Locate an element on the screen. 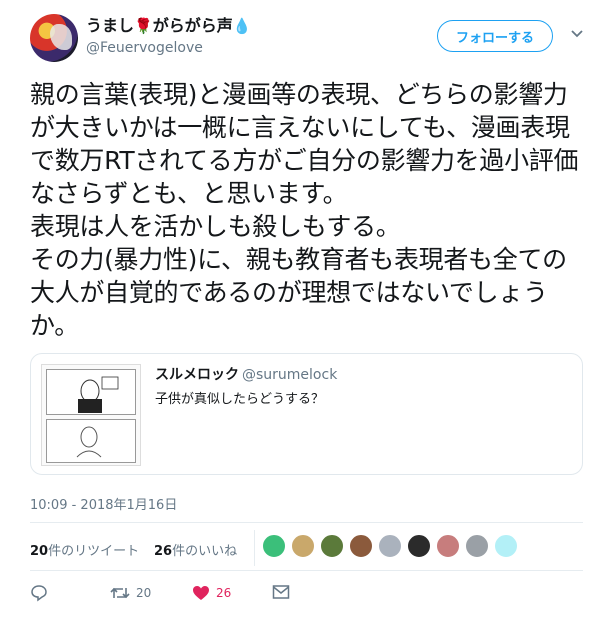 This screenshot has height=637, width=611. display-name-text: うまし is located at coordinates (110, 25).